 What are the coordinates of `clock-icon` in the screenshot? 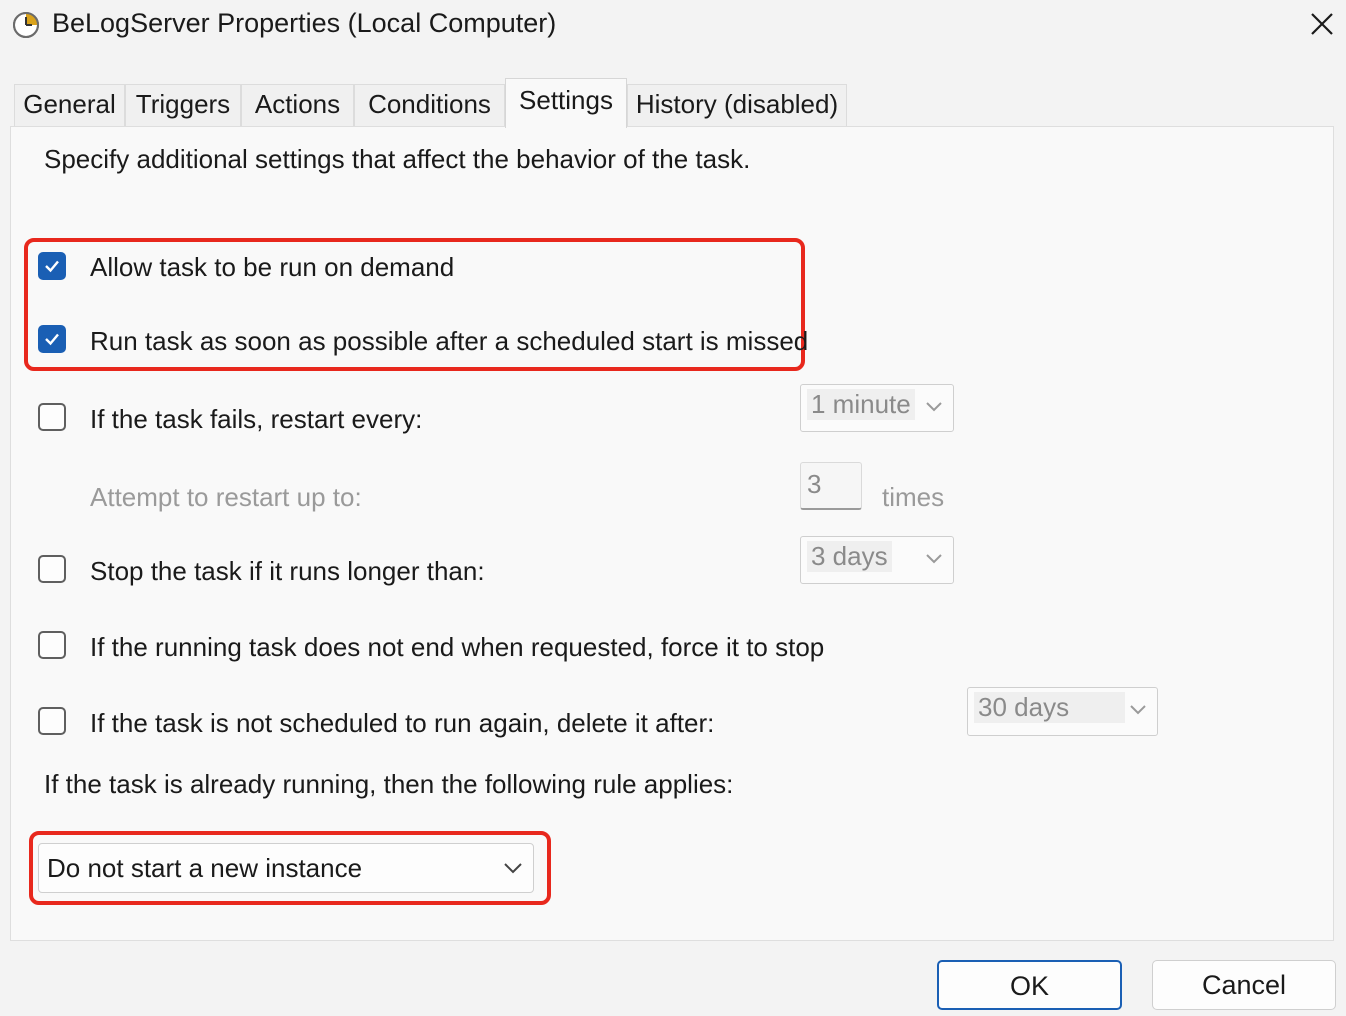 It's located at (26, 25).